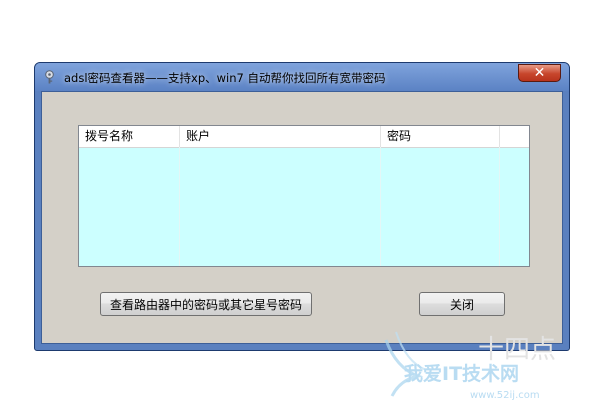 The height and width of the screenshot is (402, 597). What do you see at coordinates (49, 77) in the screenshot?
I see `key-icon` at bounding box center [49, 77].